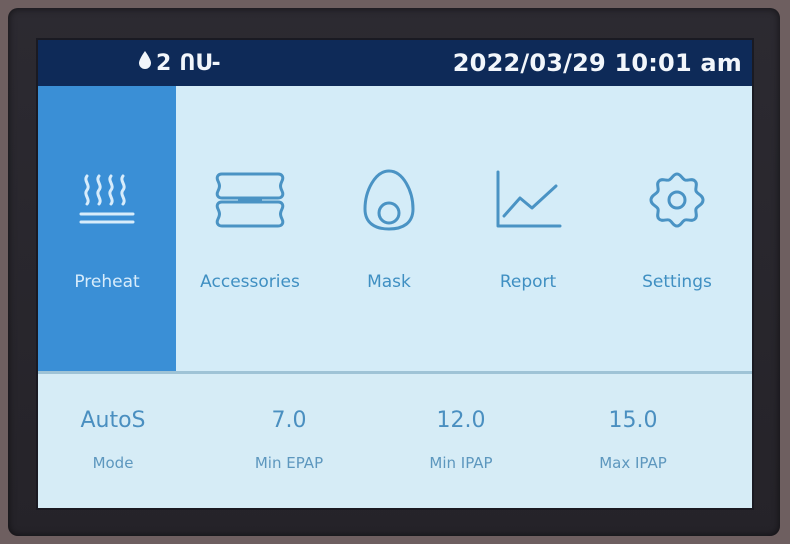 The height and width of the screenshot is (544, 790). What do you see at coordinates (164, 63) in the screenshot?
I see `water-level: 2` at bounding box center [164, 63].